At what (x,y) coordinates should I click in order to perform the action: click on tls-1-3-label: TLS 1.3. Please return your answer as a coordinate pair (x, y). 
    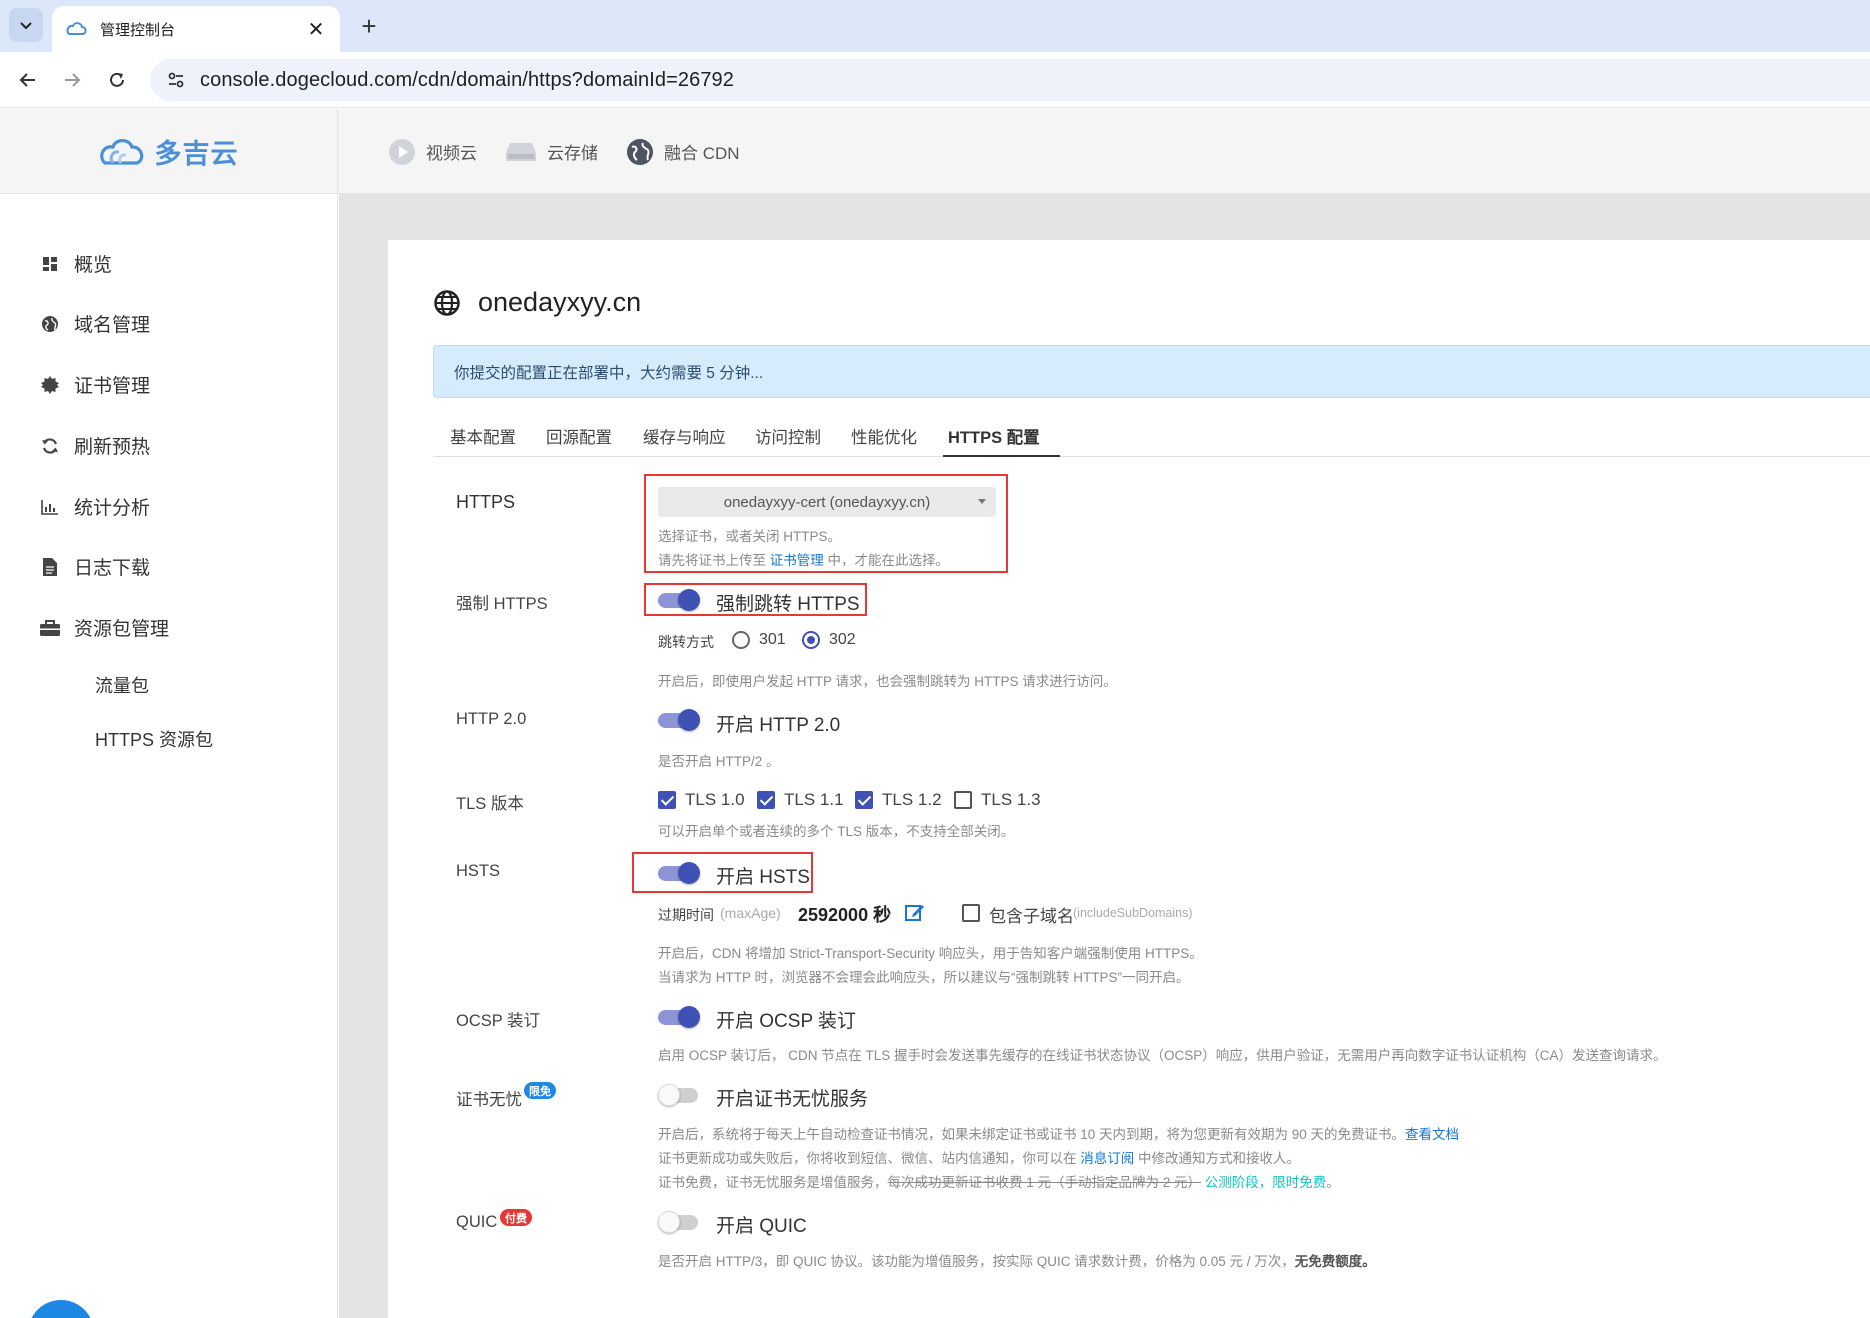
    Looking at the image, I should click on (1011, 799).